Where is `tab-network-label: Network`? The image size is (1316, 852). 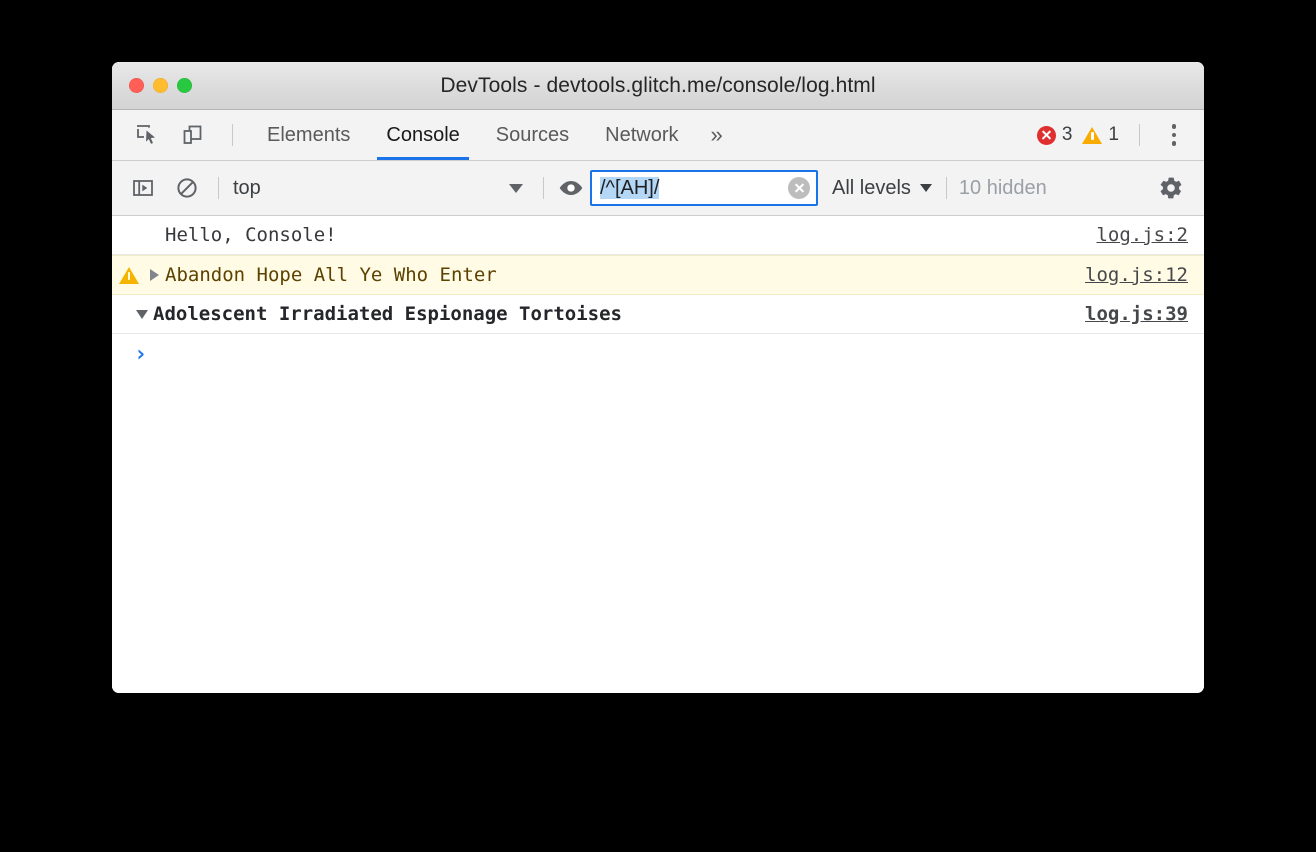
tab-network-label: Network is located at coordinates (642, 134).